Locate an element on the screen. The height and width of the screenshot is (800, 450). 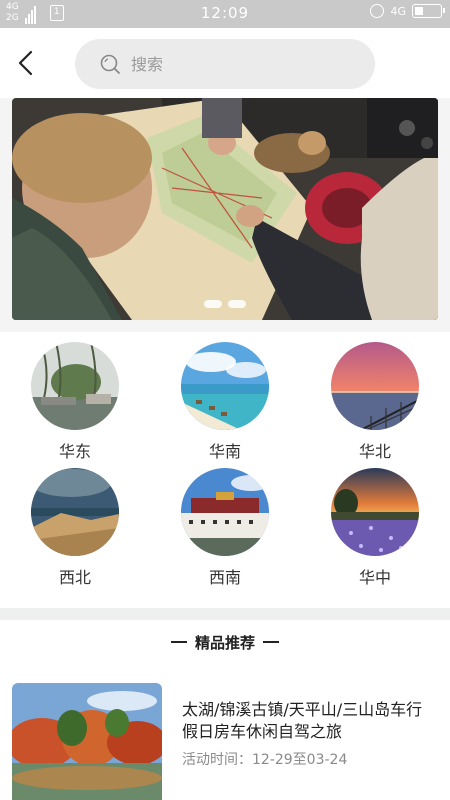
region-label: 华中 is located at coordinates (374, 577).